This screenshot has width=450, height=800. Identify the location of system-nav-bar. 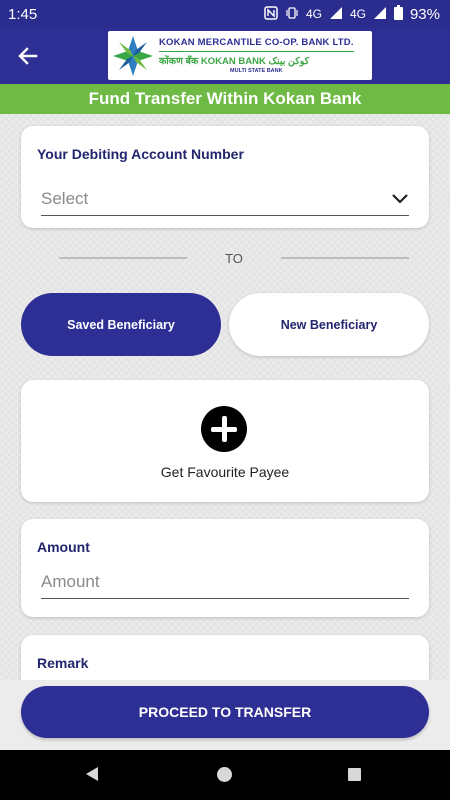
(225, 775).